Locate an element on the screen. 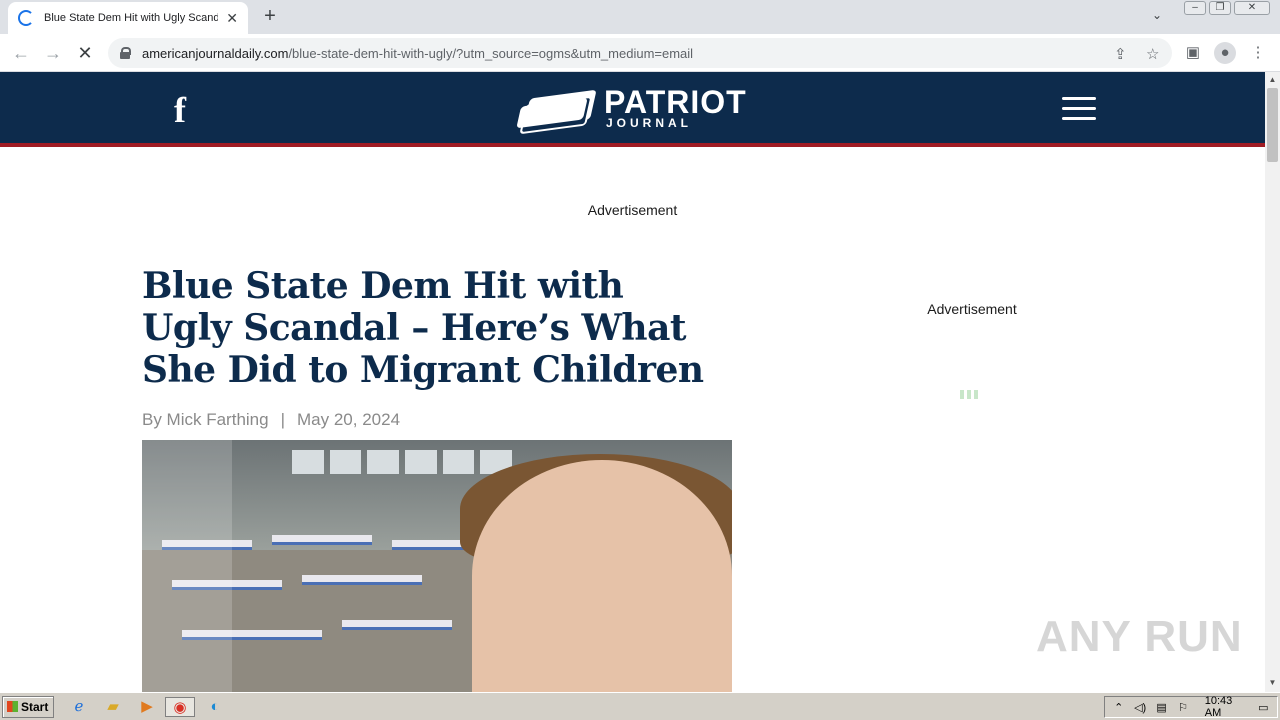 This screenshot has height=720, width=1280. anyrun-watermark: ANY RUN is located at coordinates (1139, 636).